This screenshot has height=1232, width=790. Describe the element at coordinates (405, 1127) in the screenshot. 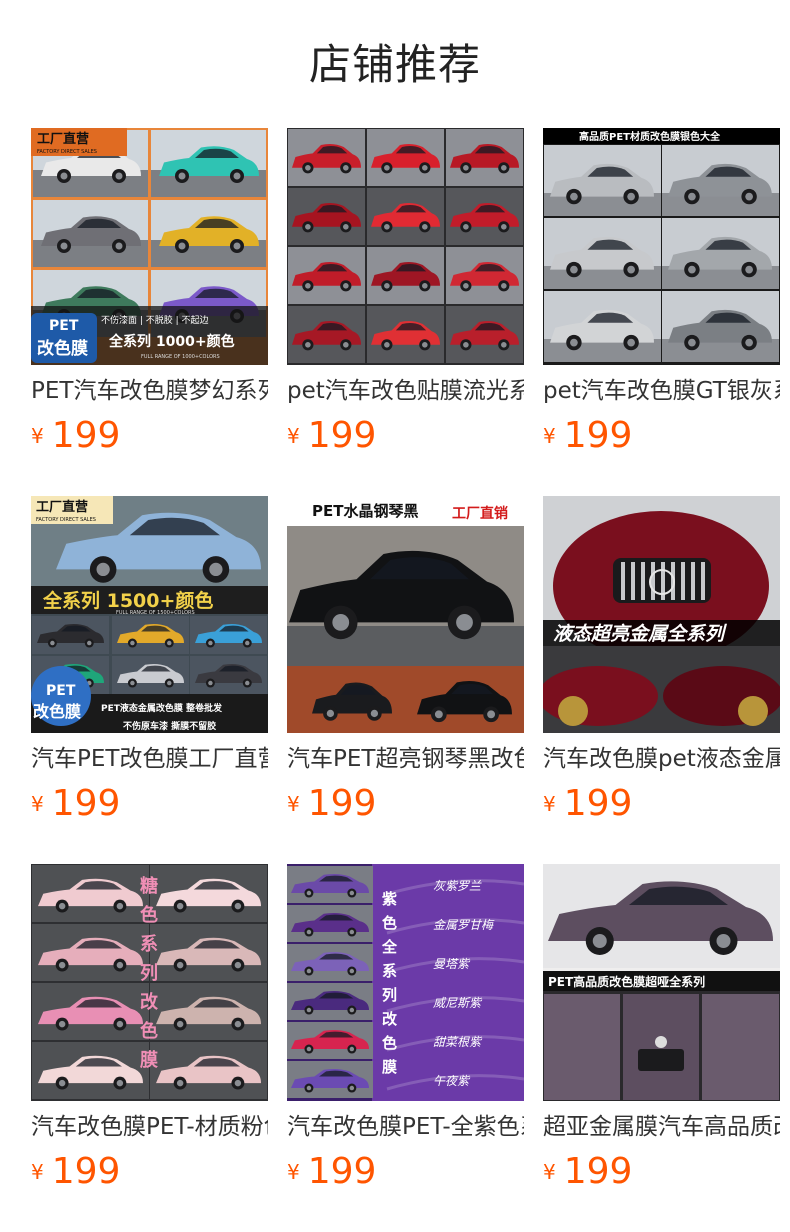

I see `product-name: 汽车改色膜PET-全紫色系列` at that location.